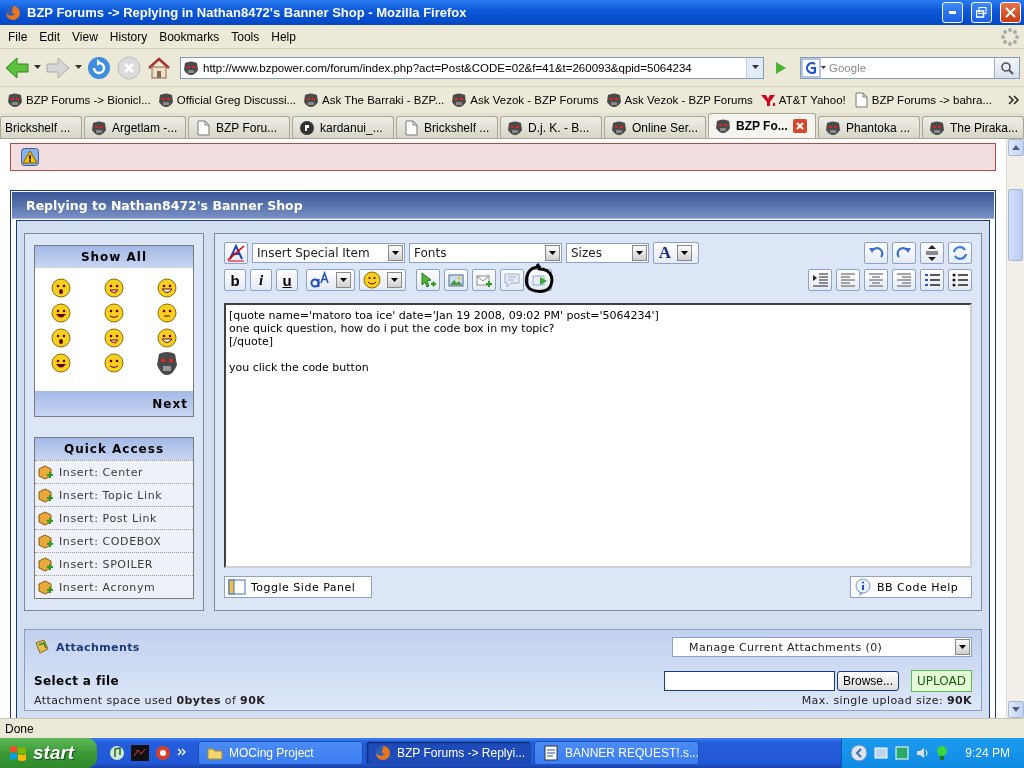 The width and height of the screenshot is (1024, 768). I want to click on search-input: Google, so click(910, 67).